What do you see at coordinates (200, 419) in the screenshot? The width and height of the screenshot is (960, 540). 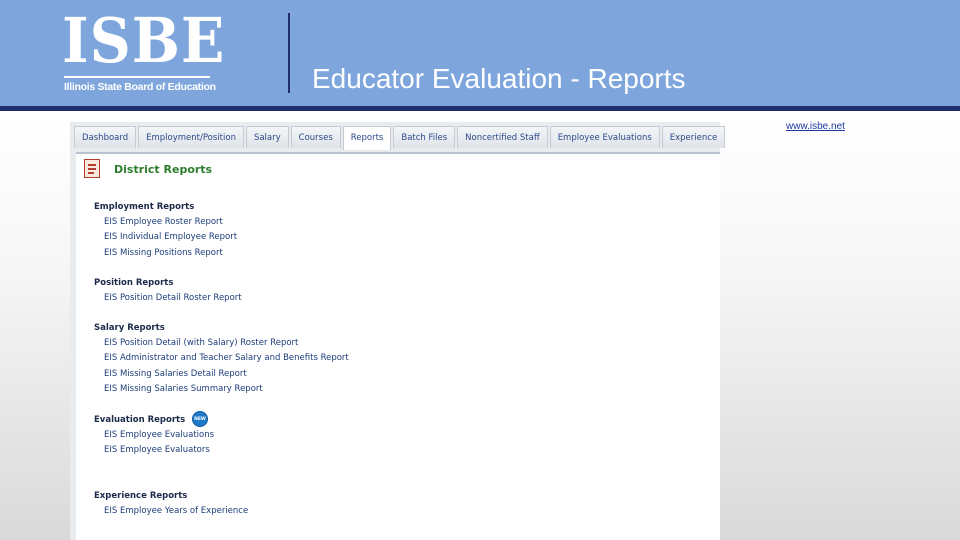 I see `new-badge-icon: NEW` at bounding box center [200, 419].